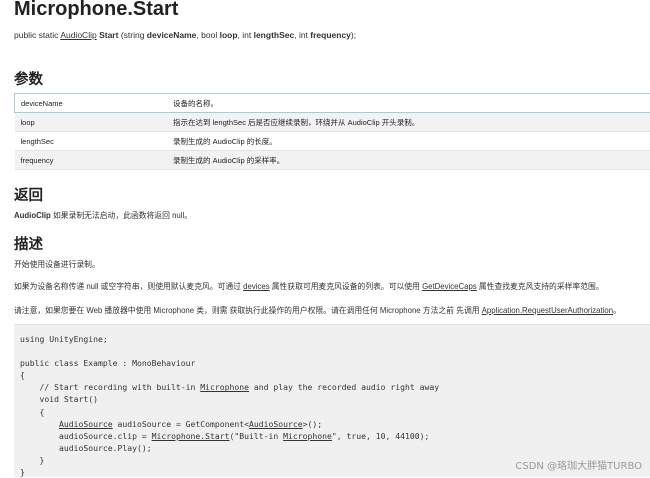  Describe the element at coordinates (103, 215) in the screenshot. I see `returns-text: AudioClip 如果录制无法启动，此函数将返回 null。` at that location.